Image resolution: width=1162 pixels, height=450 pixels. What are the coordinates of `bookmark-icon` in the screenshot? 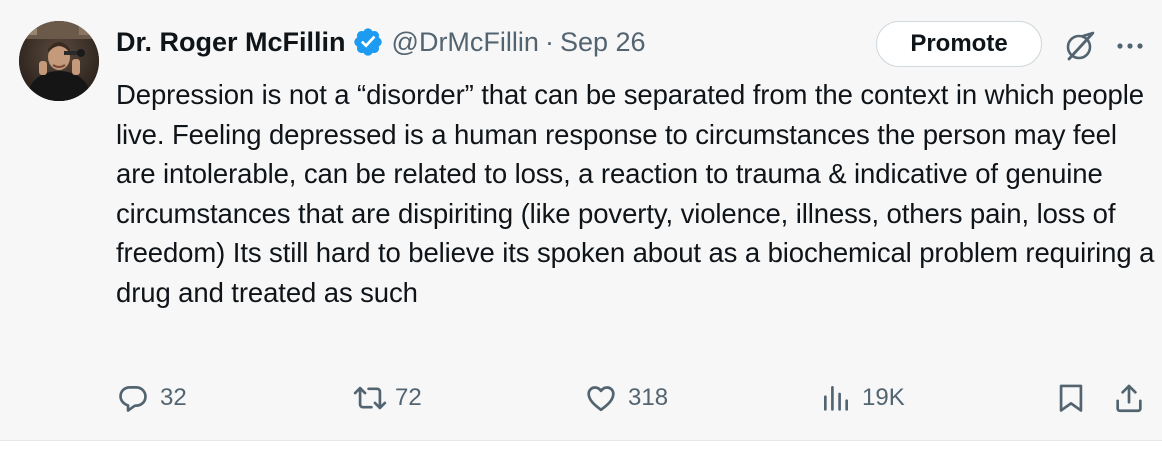 It's located at (1071, 398).